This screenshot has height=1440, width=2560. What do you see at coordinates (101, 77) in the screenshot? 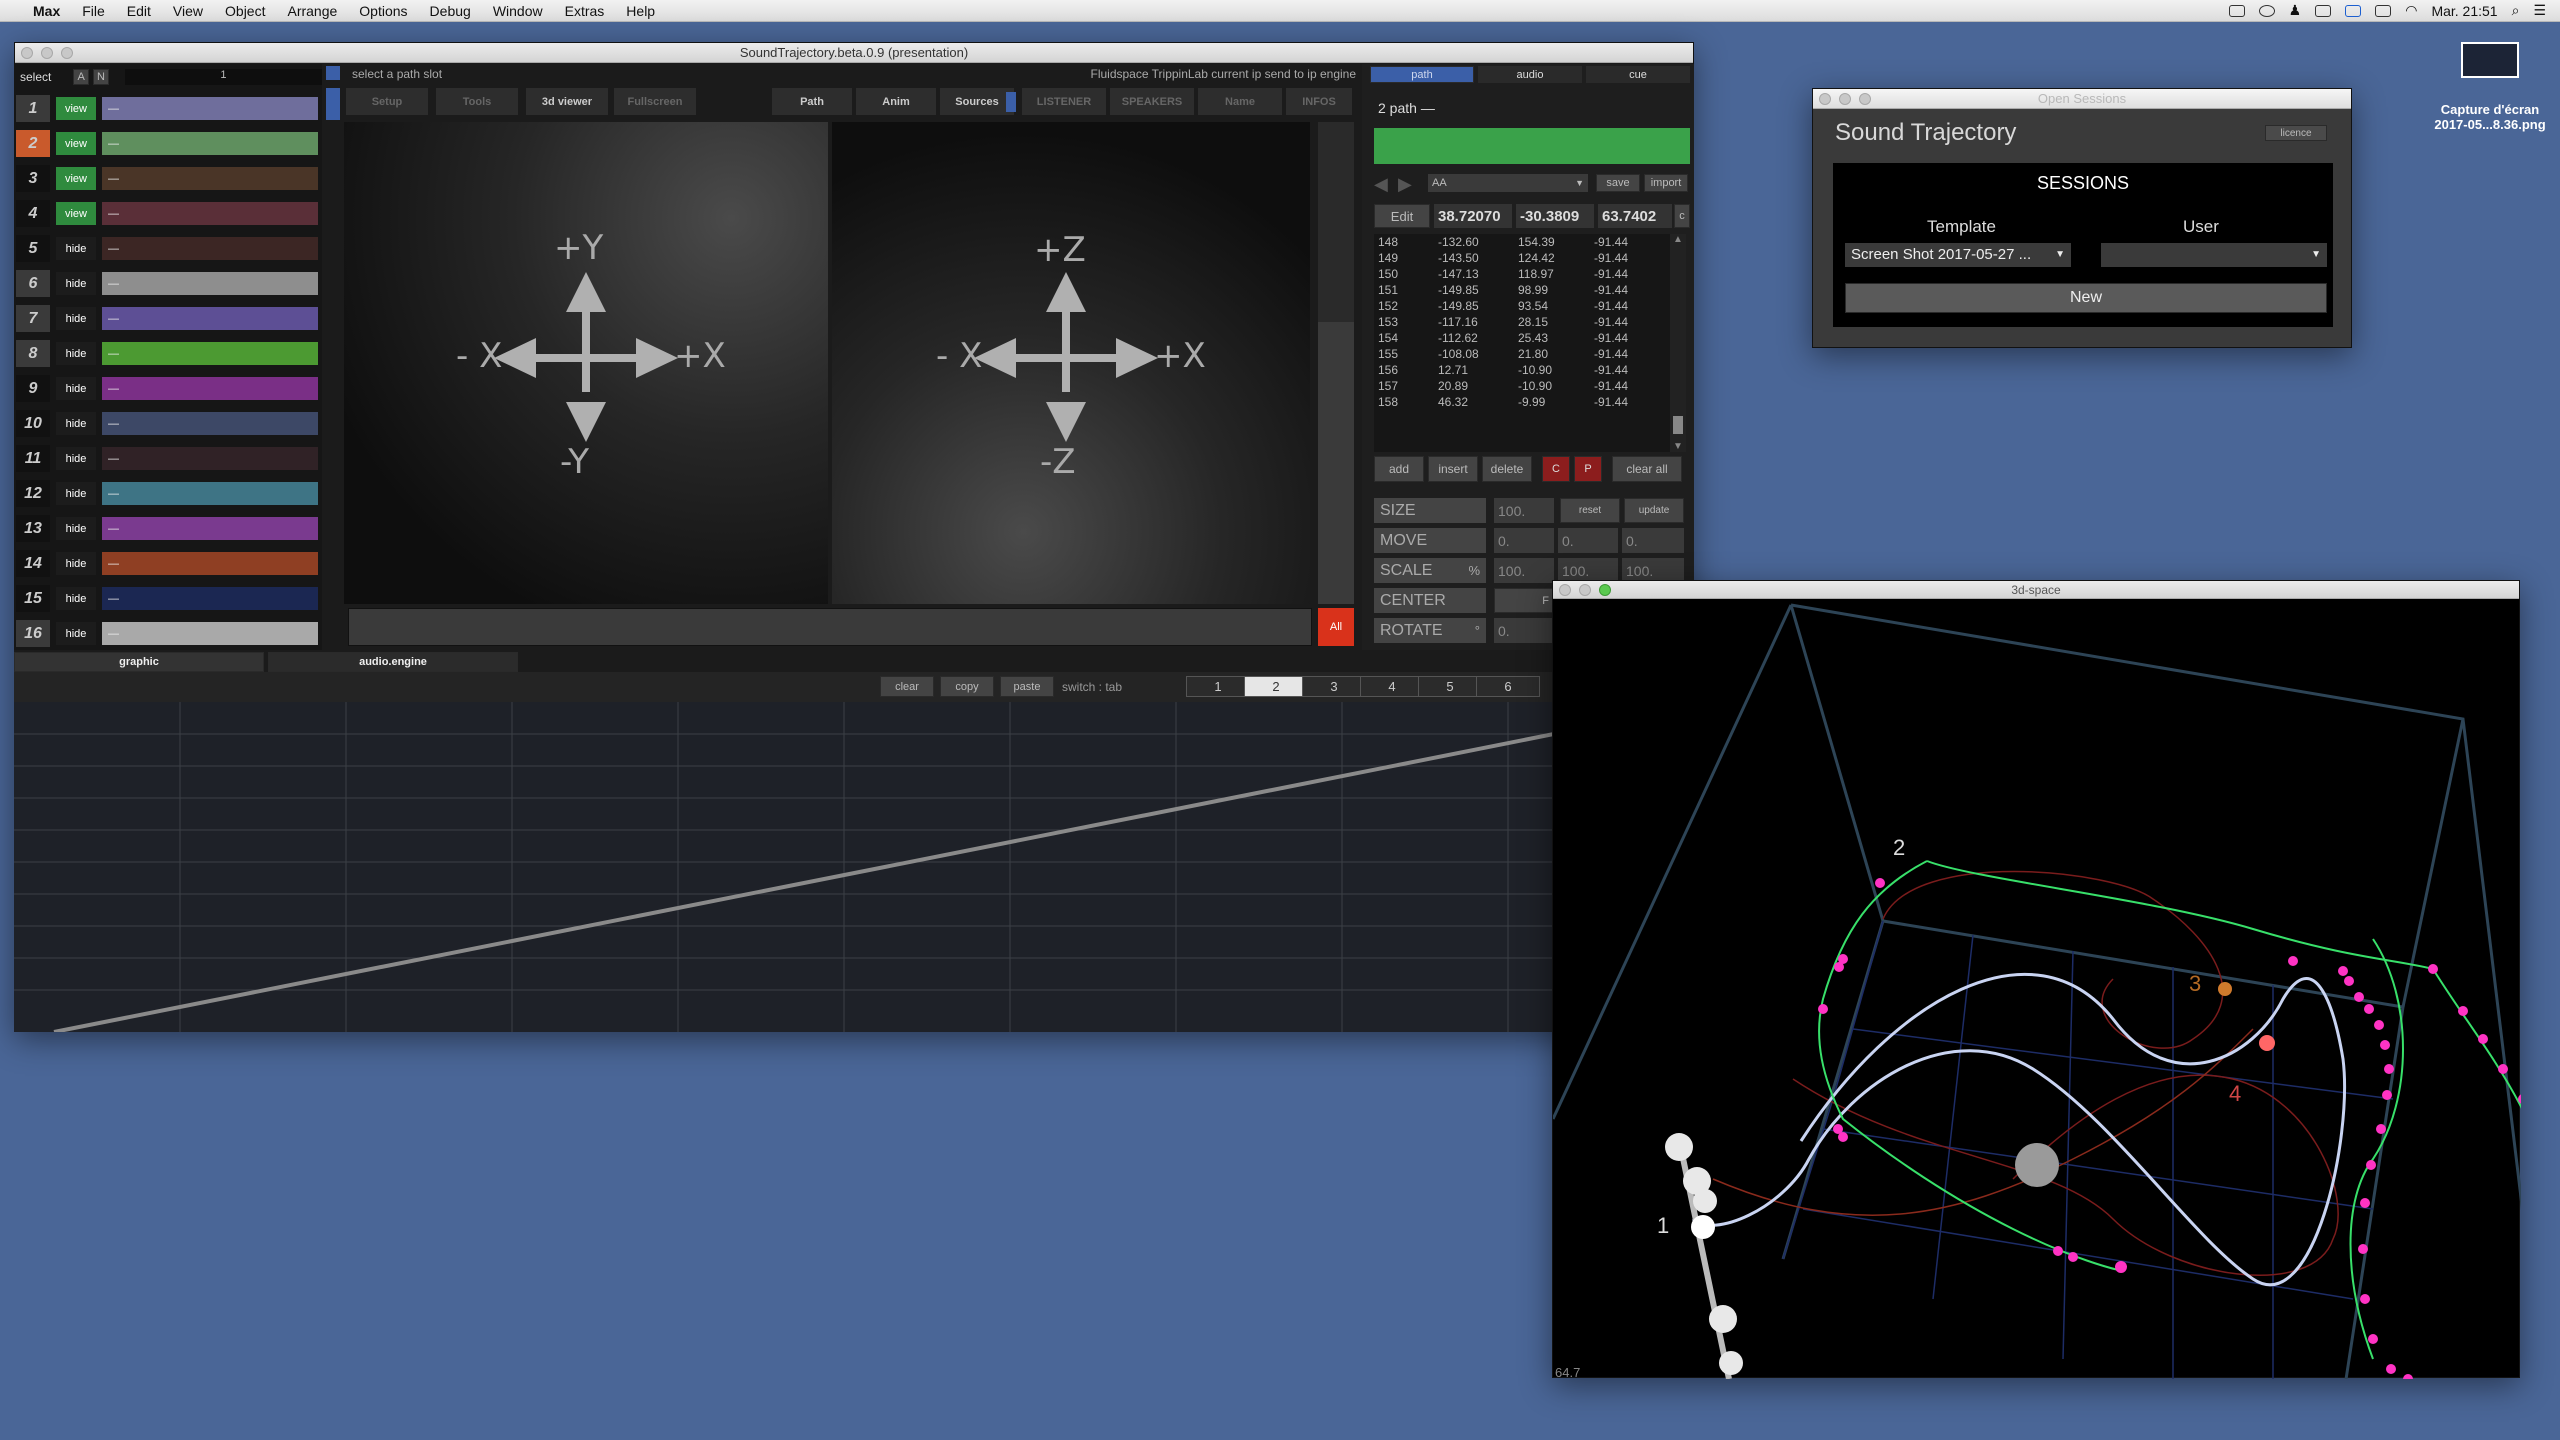
I see `n-button: N` at bounding box center [101, 77].